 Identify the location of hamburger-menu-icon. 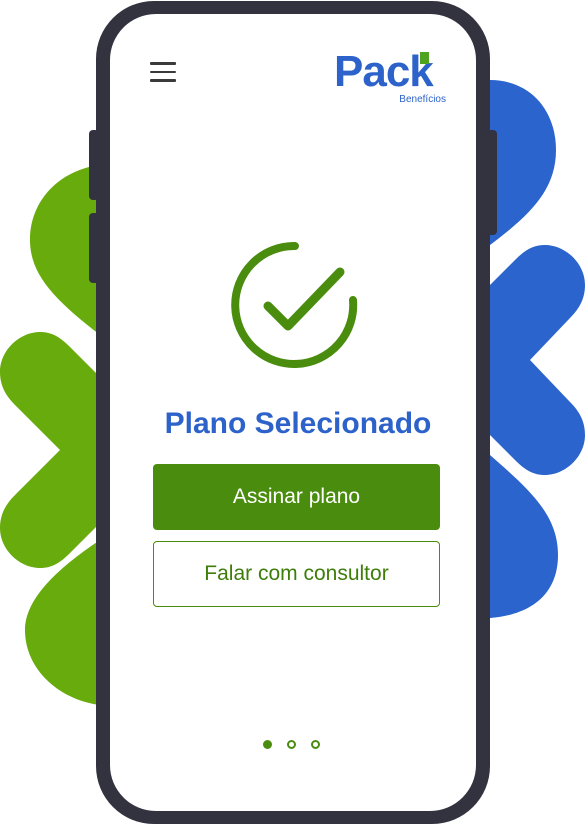
(163, 72).